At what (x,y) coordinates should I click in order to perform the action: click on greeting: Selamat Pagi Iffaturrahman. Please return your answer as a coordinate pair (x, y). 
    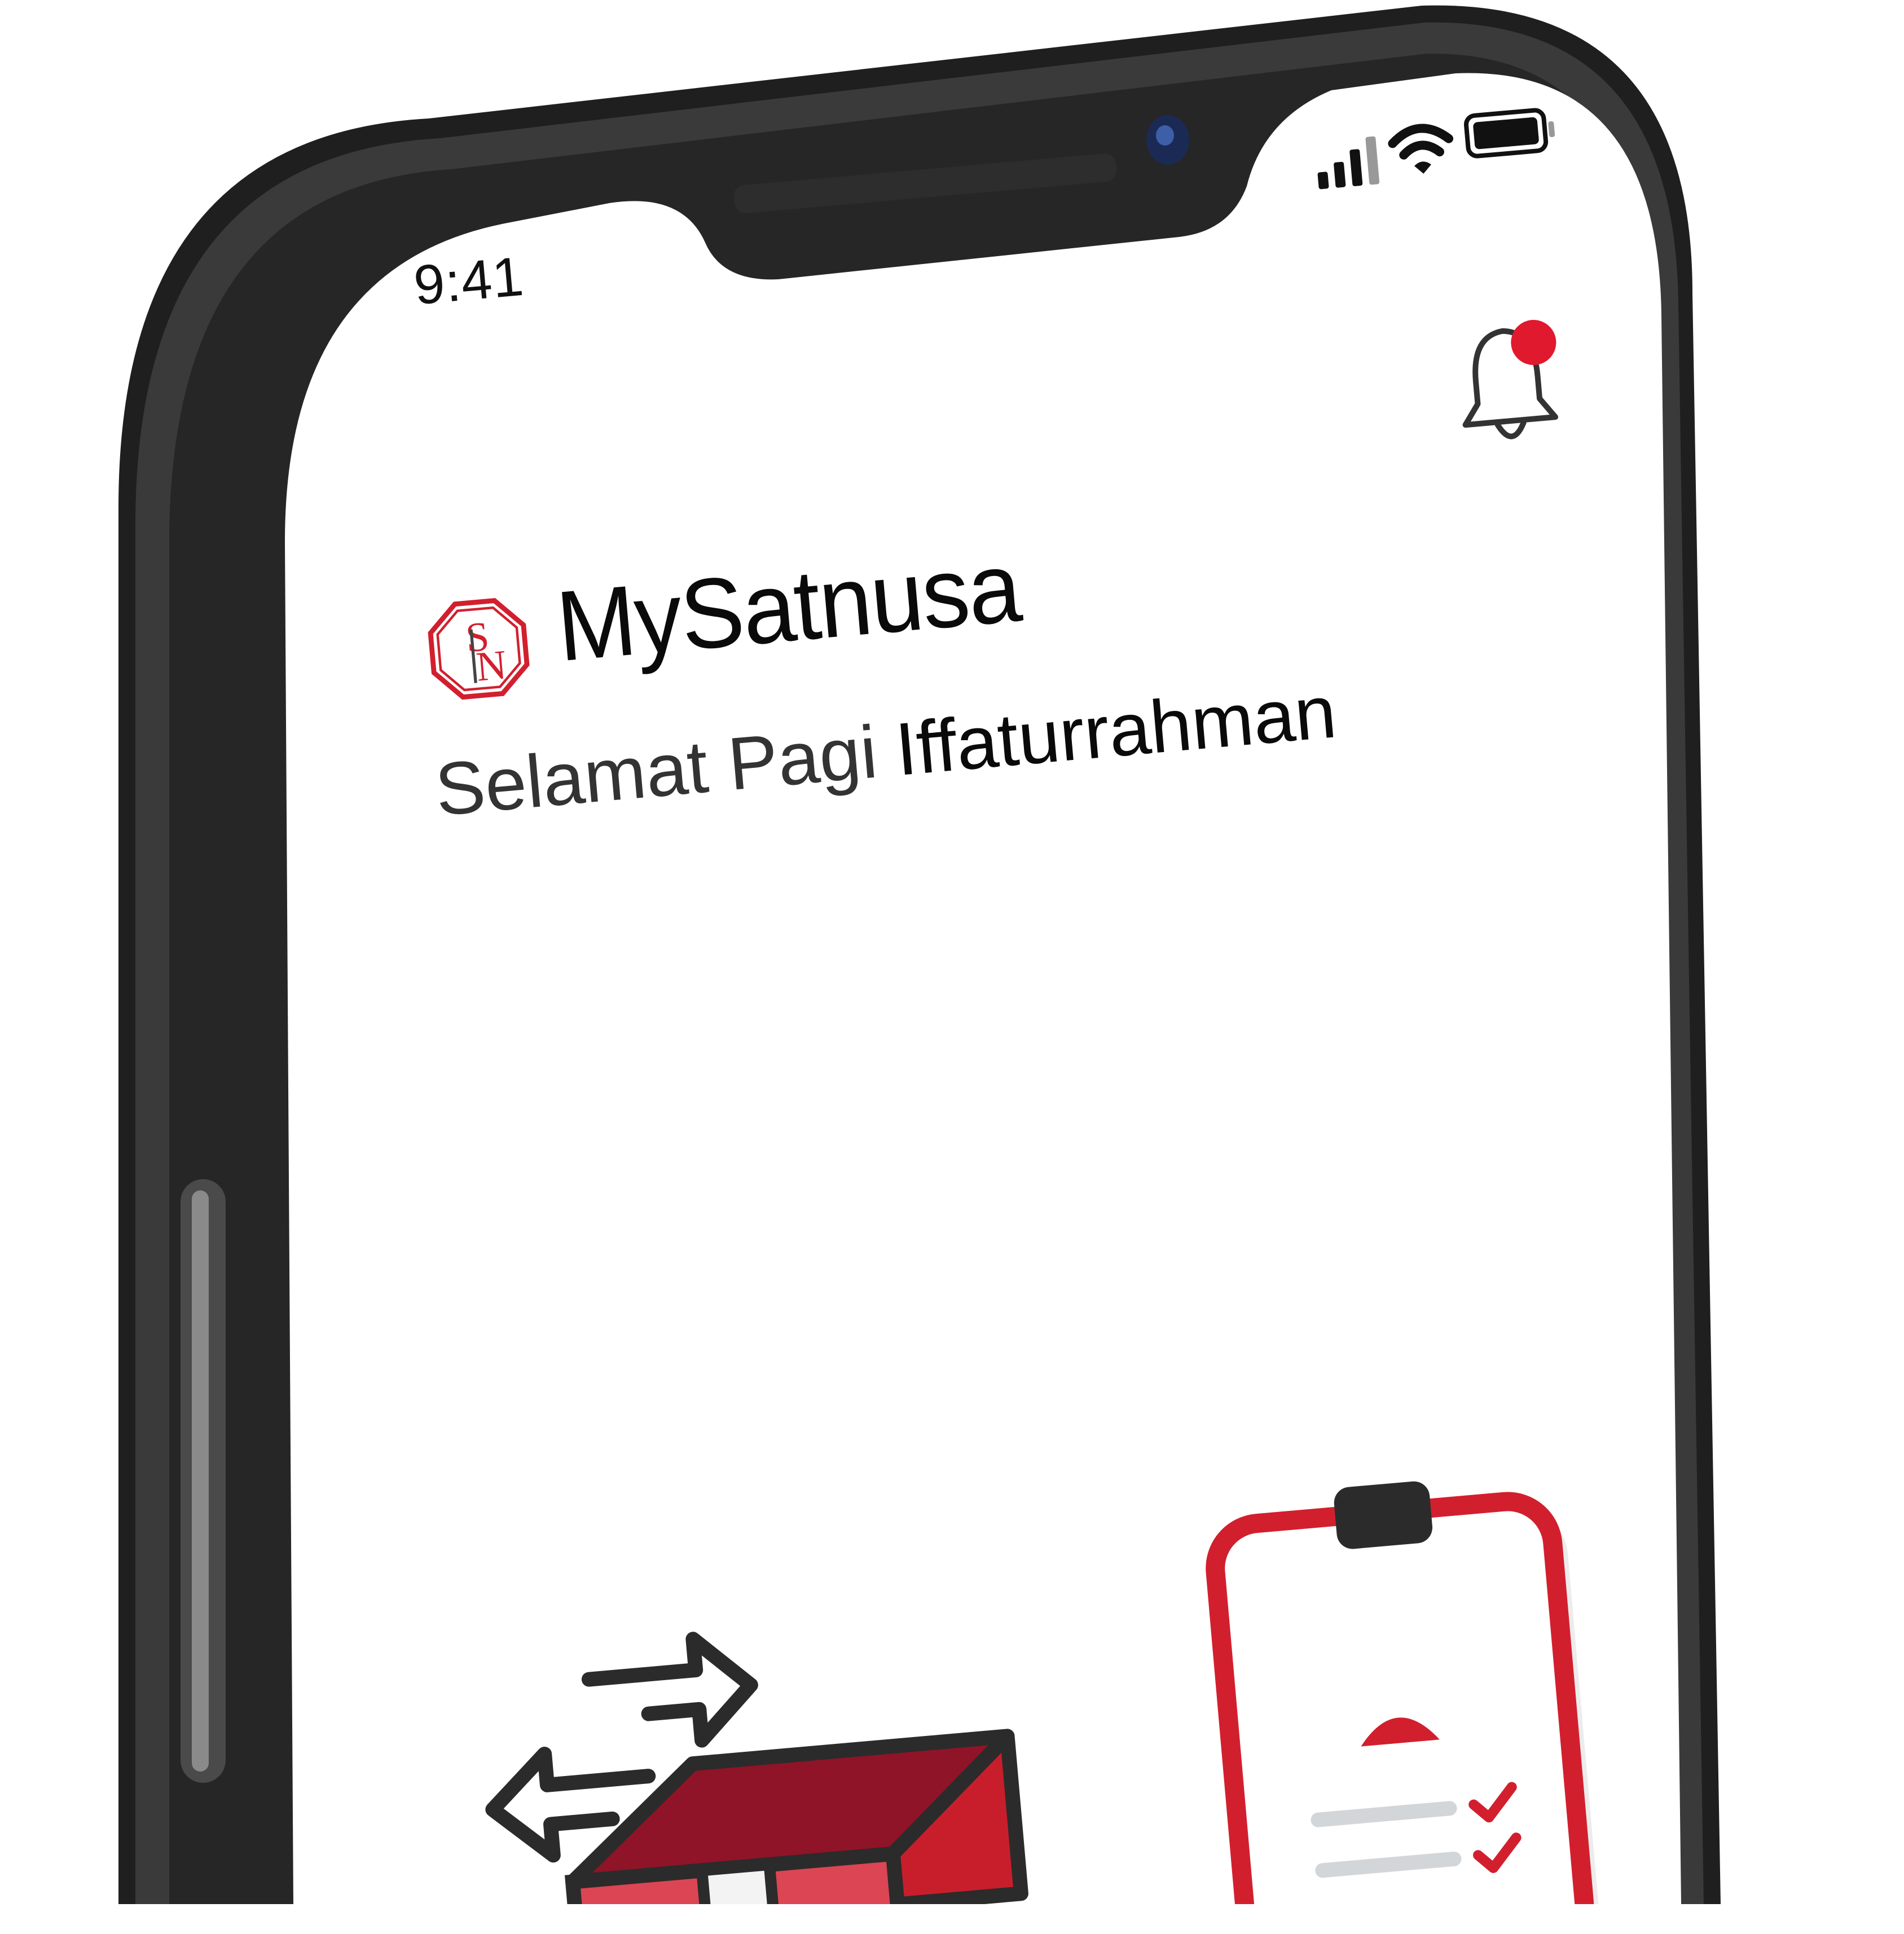
    Looking at the image, I should click on (885, 750).